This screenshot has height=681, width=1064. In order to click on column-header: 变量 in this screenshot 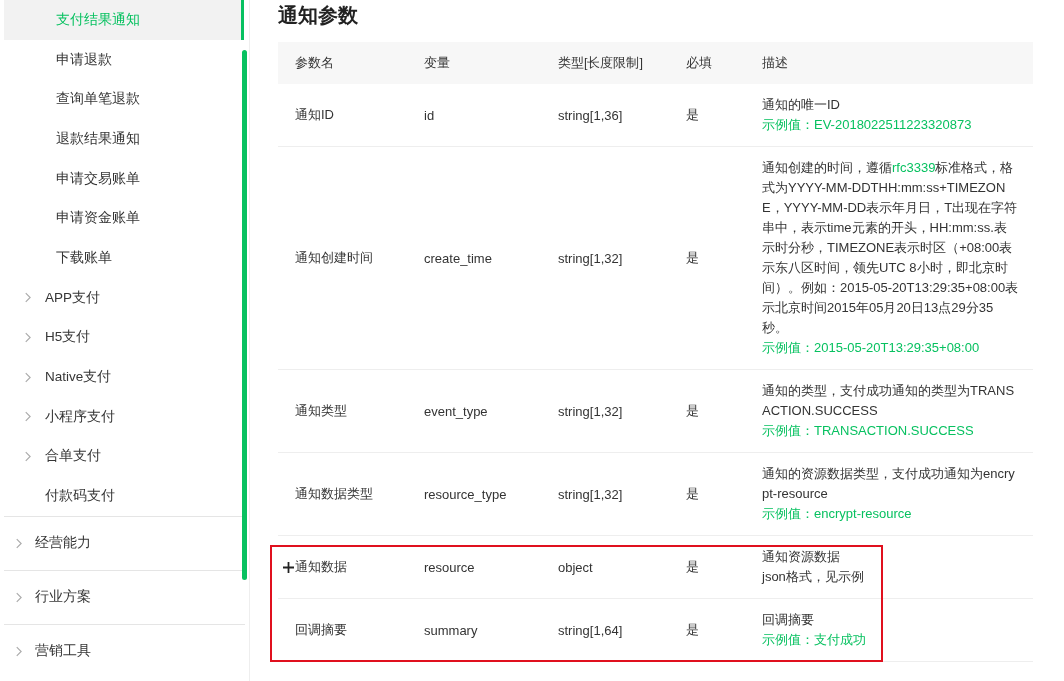, I will do `click(437, 63)`.